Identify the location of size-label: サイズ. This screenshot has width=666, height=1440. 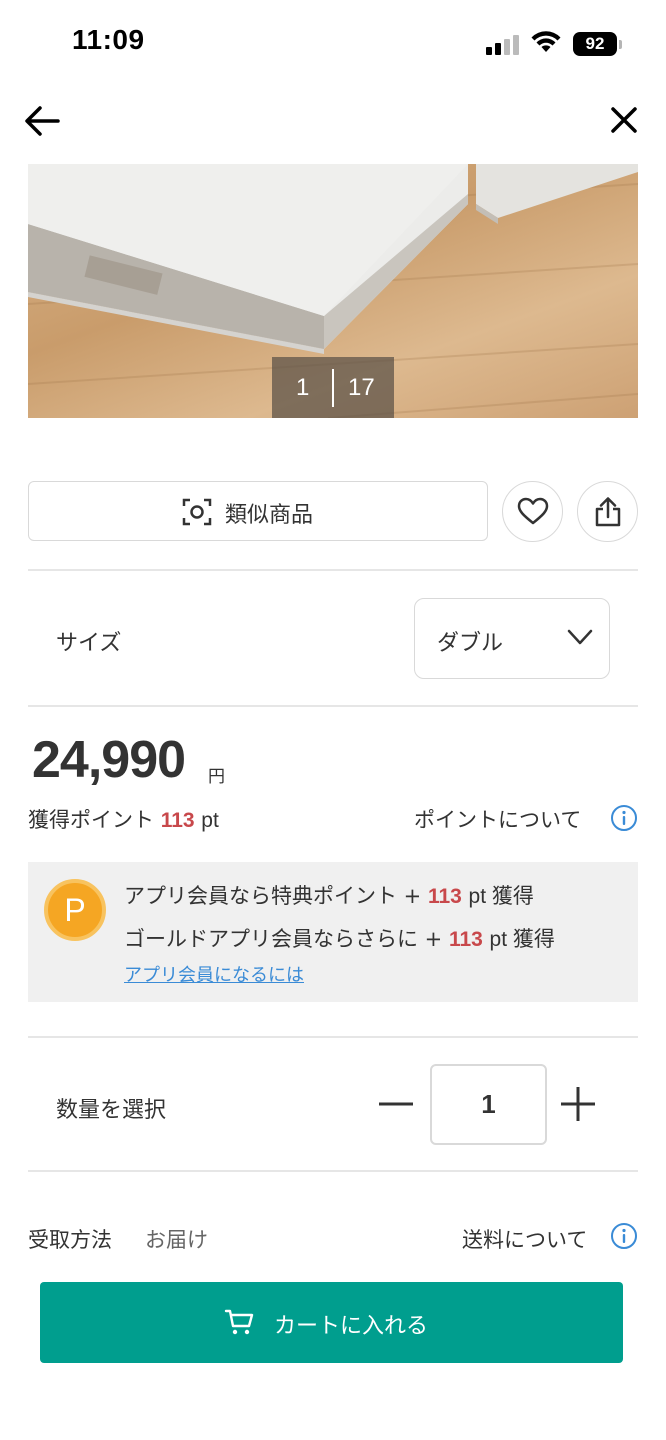
(89, 643).